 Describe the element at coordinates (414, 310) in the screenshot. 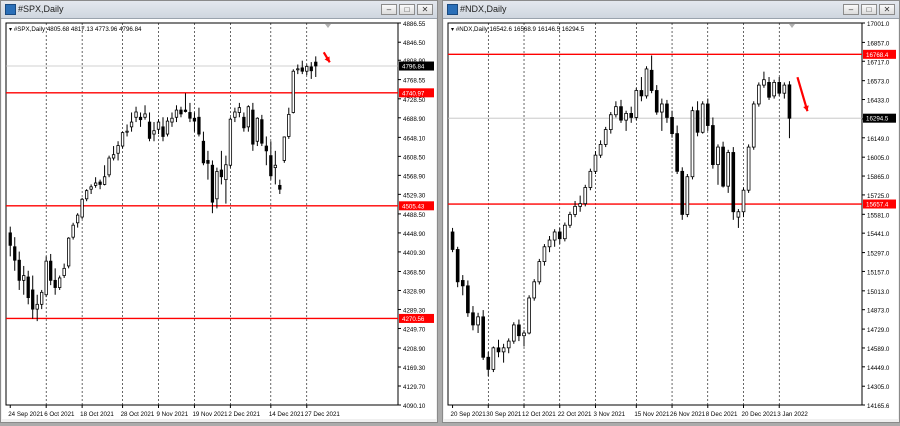

I see `y-tick-label: 4289.30` at that location.